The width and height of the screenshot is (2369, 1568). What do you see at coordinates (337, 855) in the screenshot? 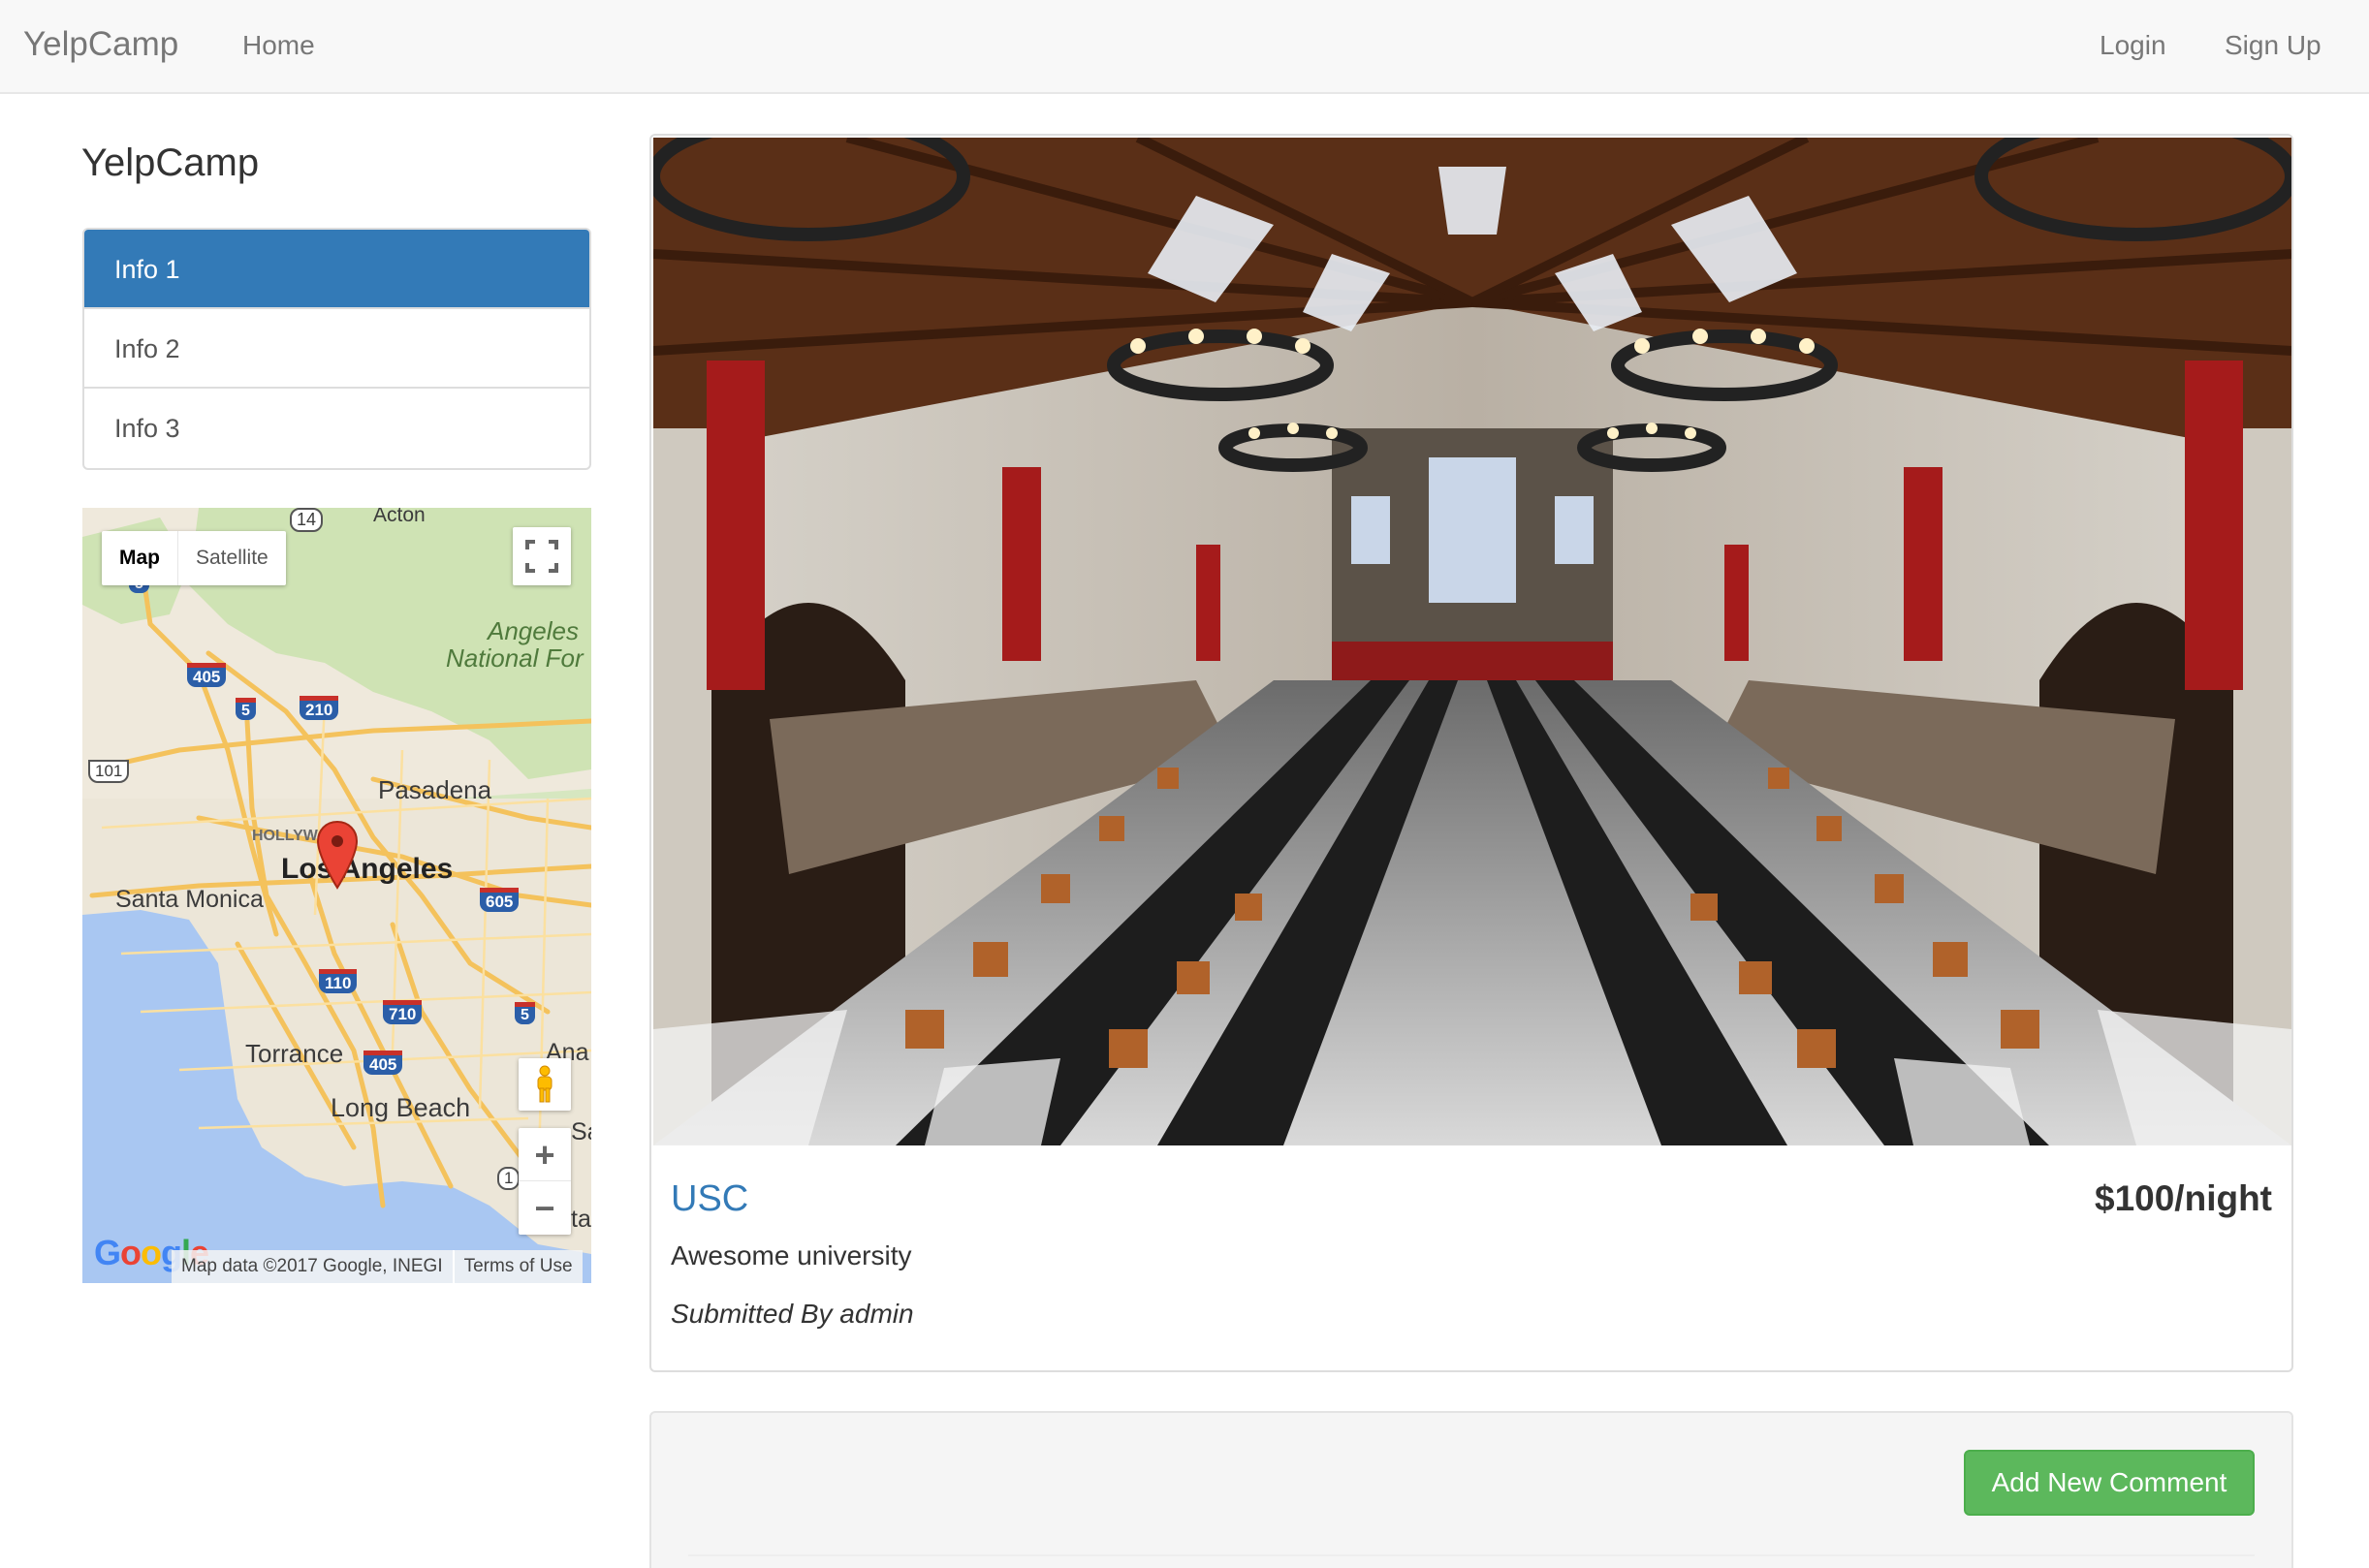
I see `location-marker-icon` at bounding box center [337, 855].